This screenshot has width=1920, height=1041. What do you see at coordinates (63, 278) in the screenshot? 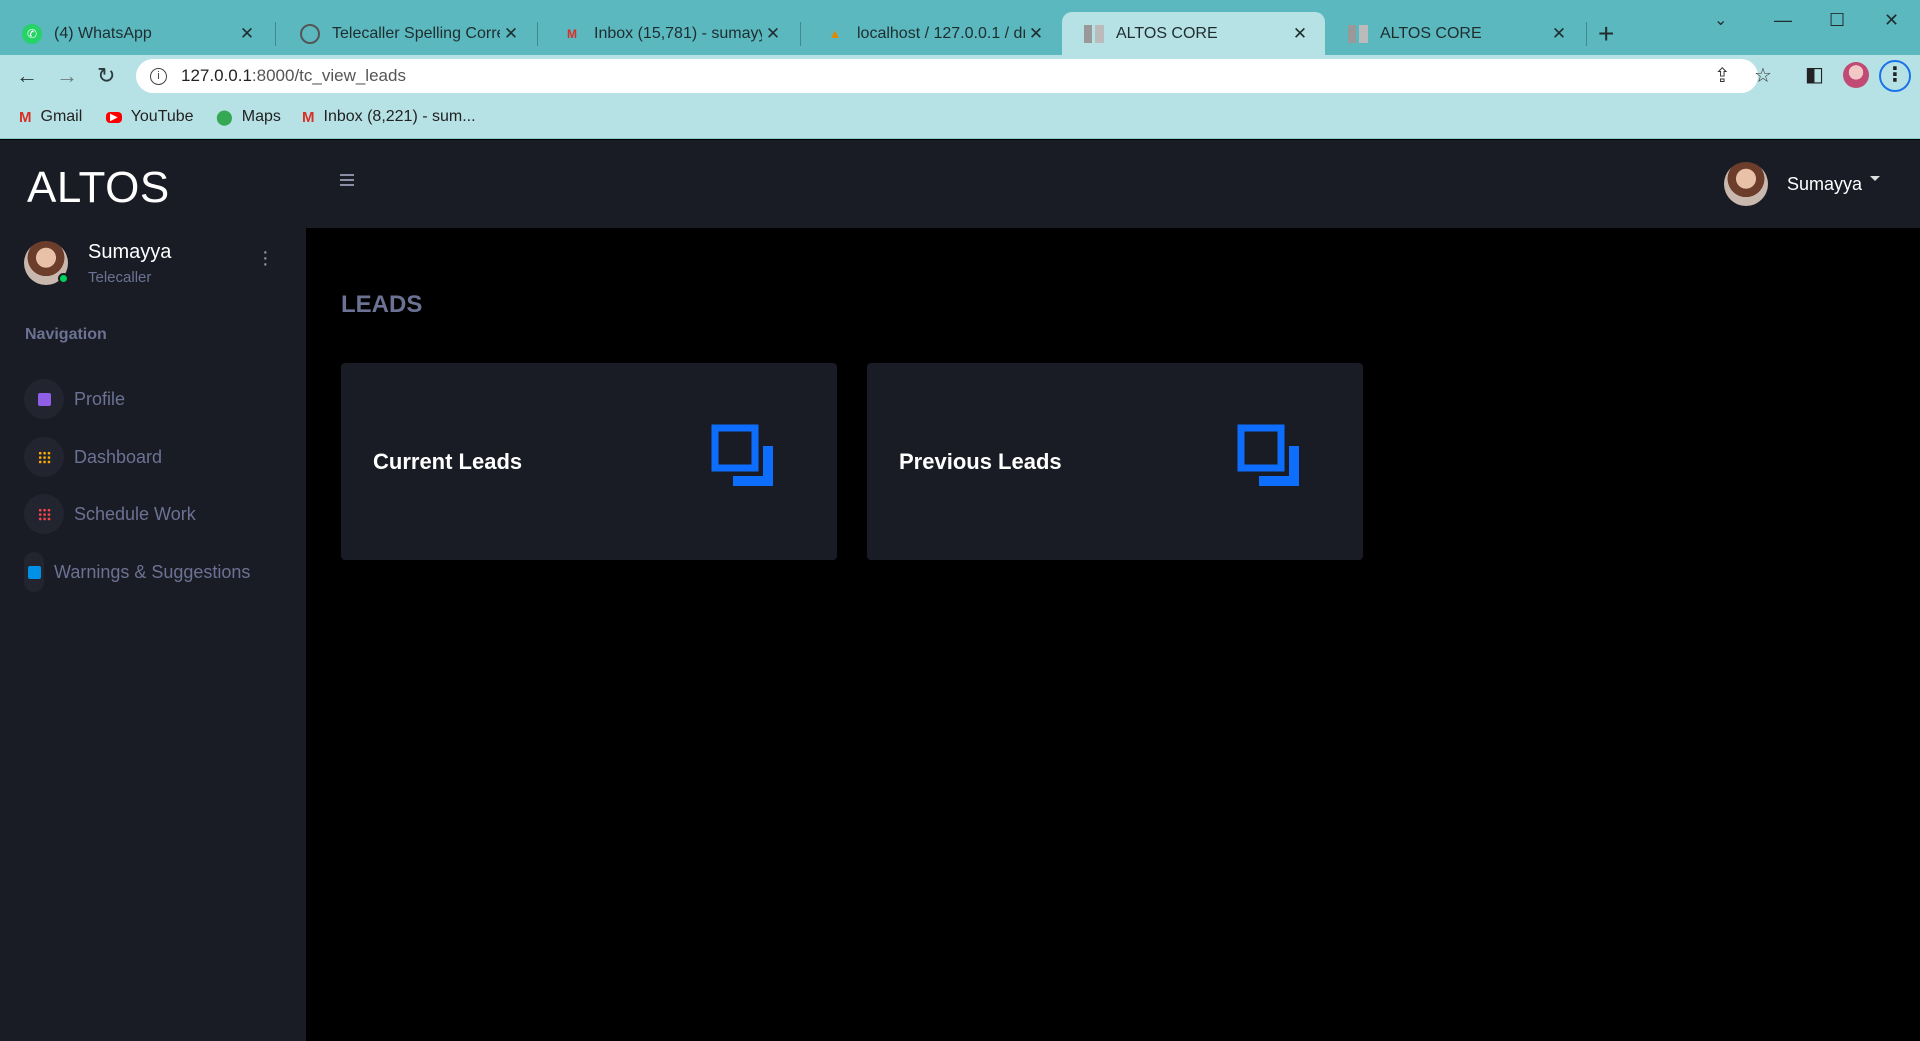
I see `online-status-dot` at bounding box center [63, 278].